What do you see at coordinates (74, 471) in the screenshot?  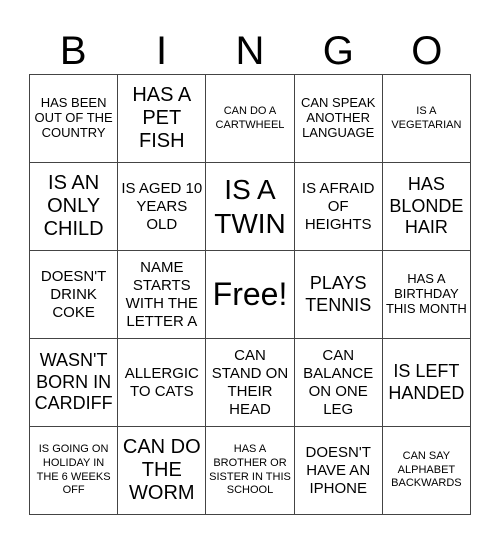 I see `bingo-cell: IS GOING ON HOLIDAY IN THE 6 WEEKS OFF` at bounding box center [74, 471].